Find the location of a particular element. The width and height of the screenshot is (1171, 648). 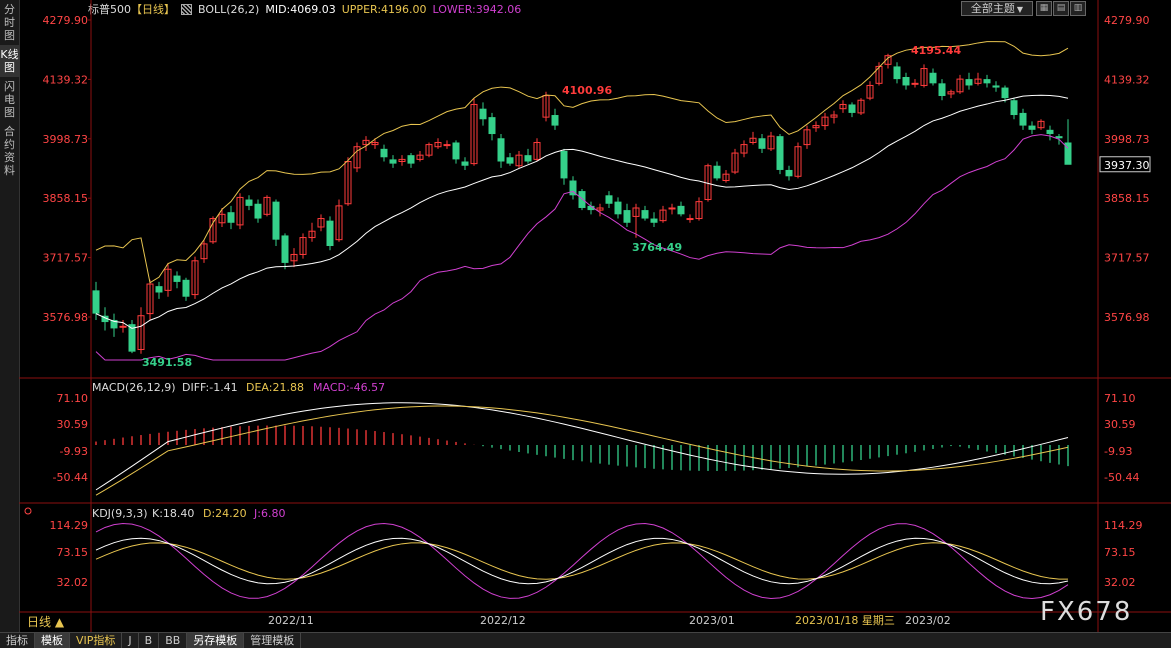

macd-tick-right: 71.10 is located at coordinates (1120, 398).